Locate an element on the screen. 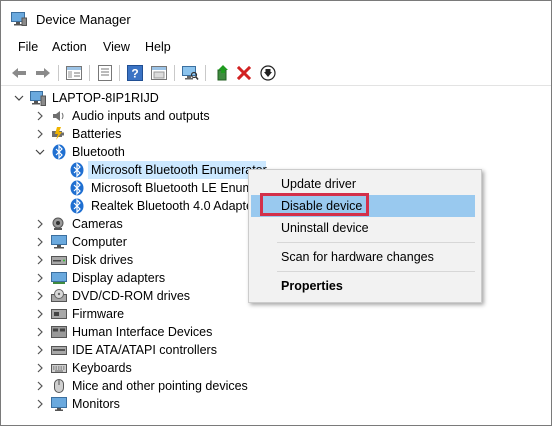 The width and height of the screenshot is (552, 426). camera-icon is located at coordinates (59, 224).